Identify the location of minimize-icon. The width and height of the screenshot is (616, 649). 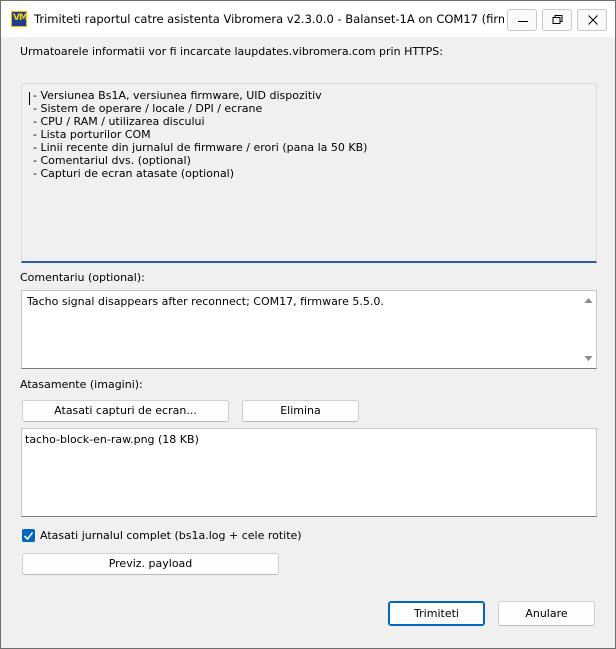
(523, 21).